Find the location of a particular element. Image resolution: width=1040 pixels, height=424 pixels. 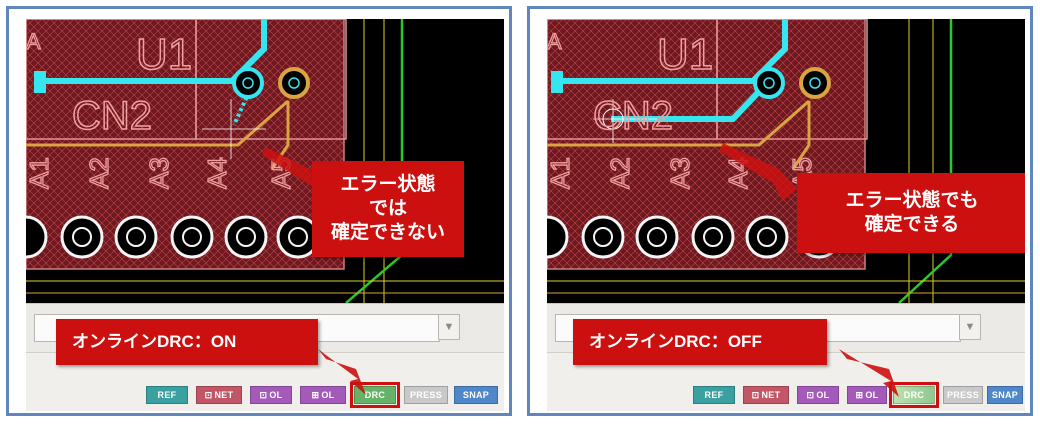

error-callout: エラー状態でも 確定できる is located at coordinates (911, 213).